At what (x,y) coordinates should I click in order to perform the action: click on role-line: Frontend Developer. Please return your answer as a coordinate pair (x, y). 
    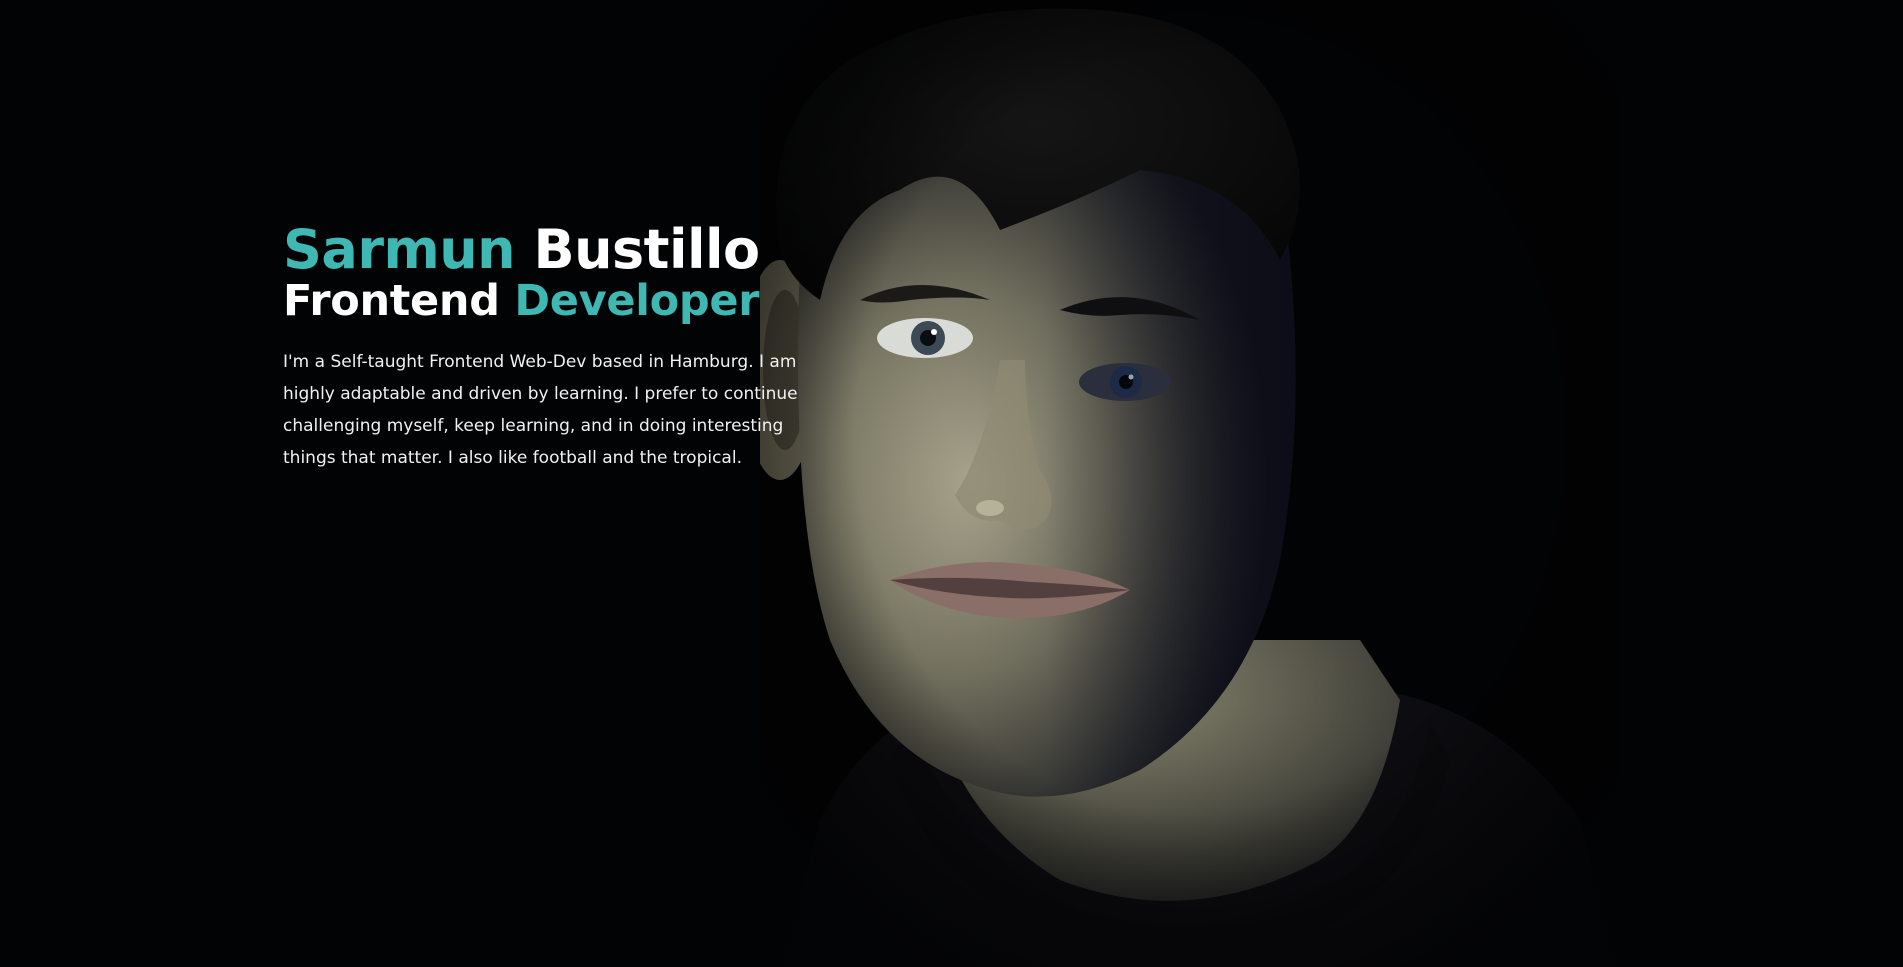
    Looking at the image, I should click on (563, 300).